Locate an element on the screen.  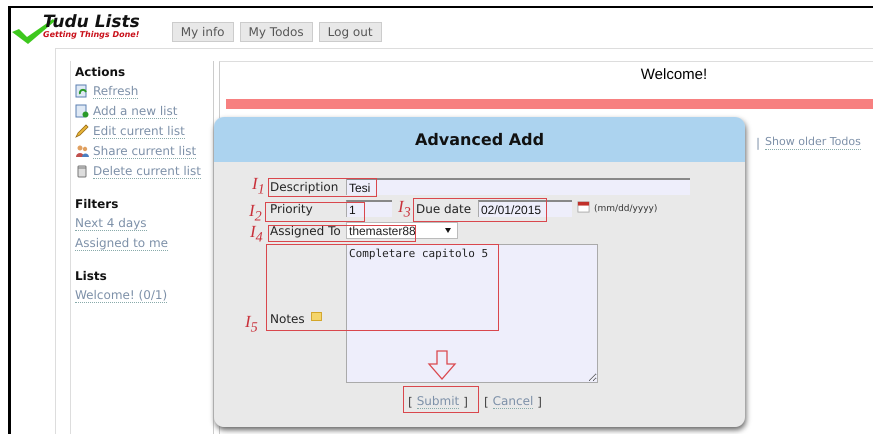
field-label: Notes is located at coordinates (287, 319).